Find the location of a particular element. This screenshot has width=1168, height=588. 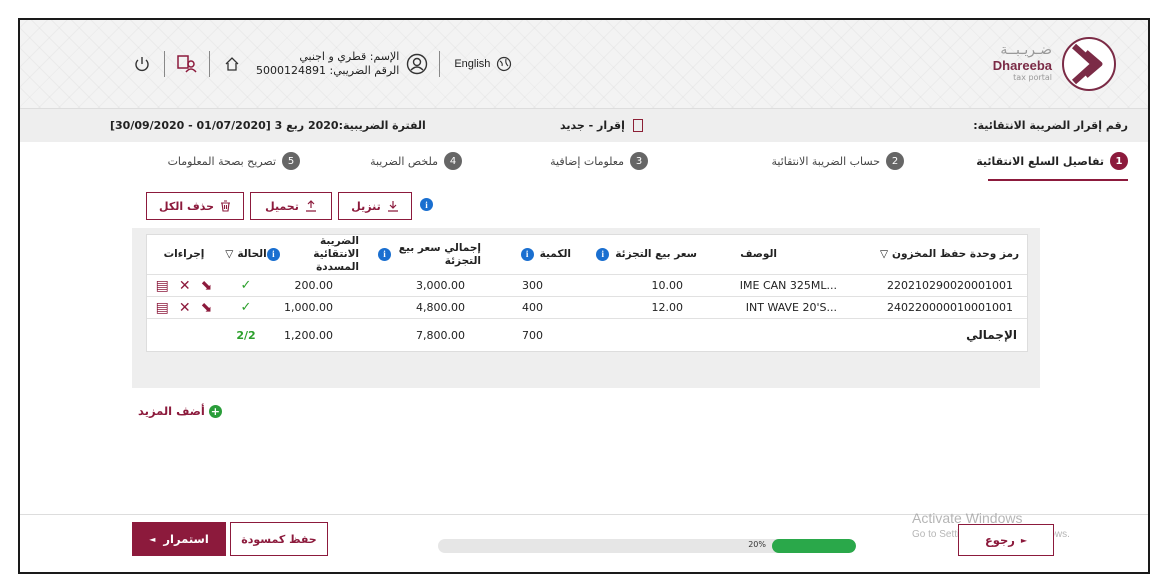

home-icon is located at coordinates (232, 64).